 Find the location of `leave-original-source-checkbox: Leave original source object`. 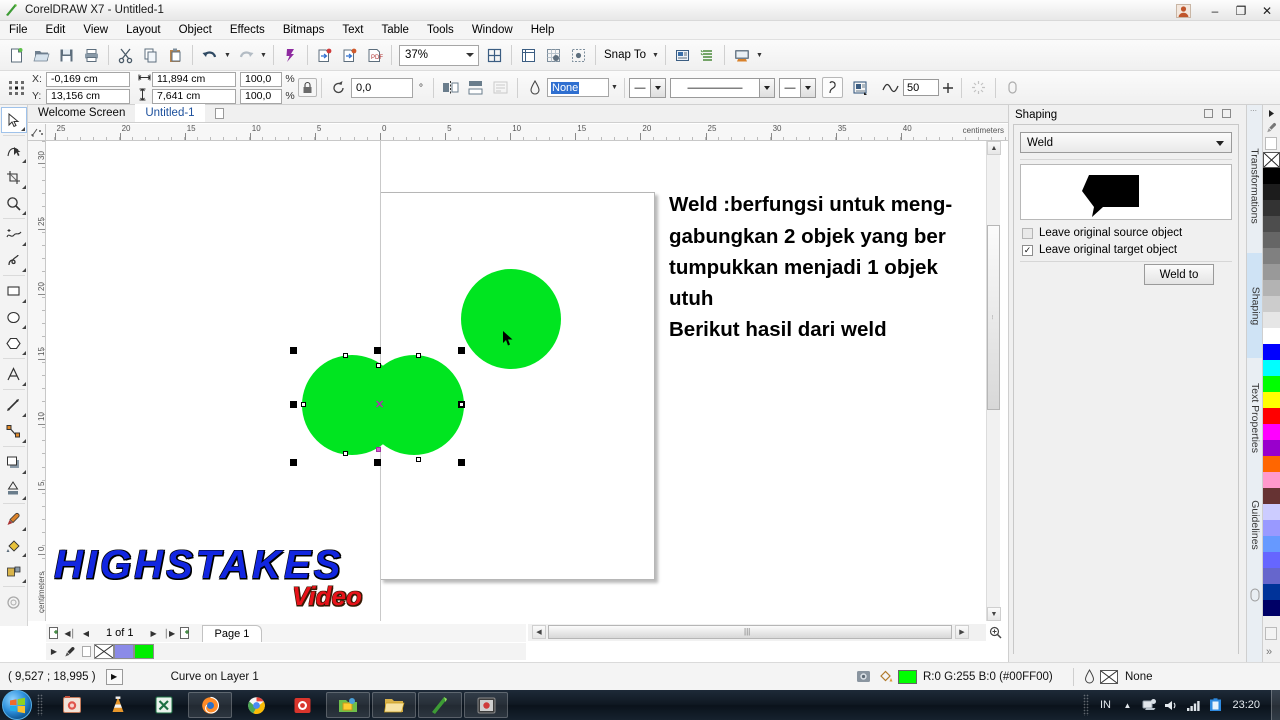

leave-original-source-checkbox: Leave original source object is located at coordinates (1102, 233).